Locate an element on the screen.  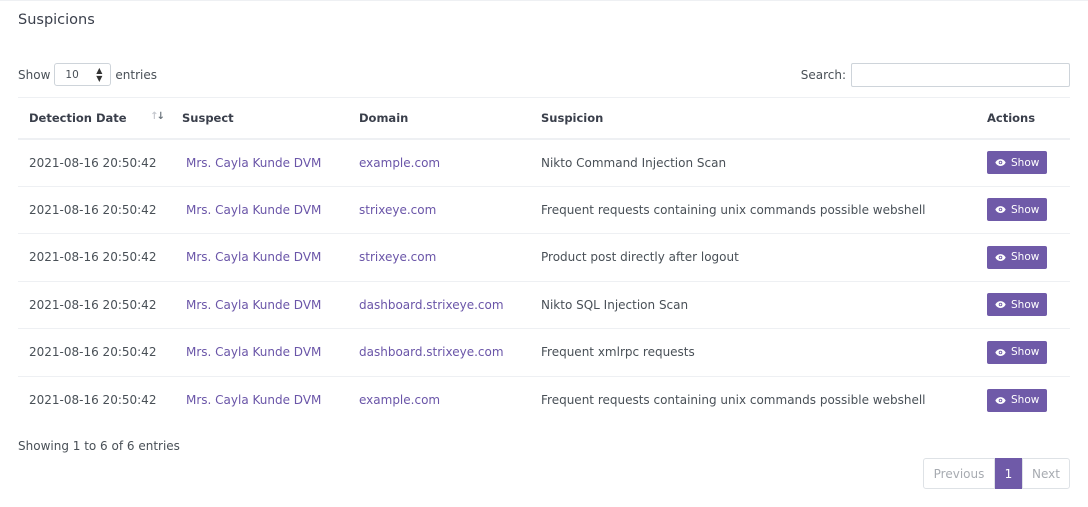
page-1-button: 1 is located at coordinates (1008, 473).